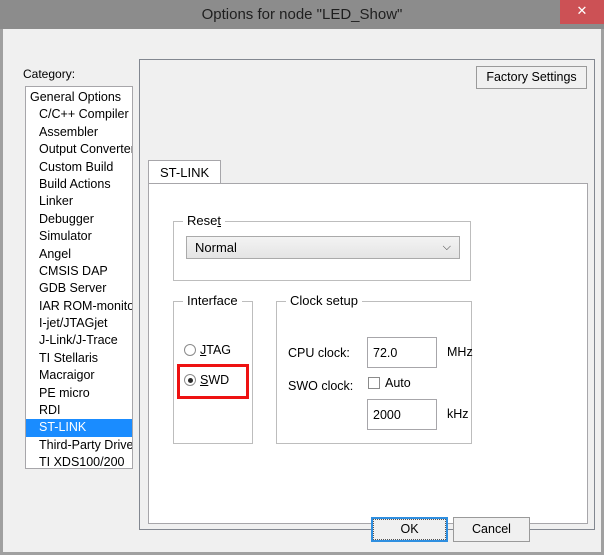  What do you see at coordinates (582, 12) in the screenshot?
I see `close-icon: ✕` at bounding box center [582, 12].